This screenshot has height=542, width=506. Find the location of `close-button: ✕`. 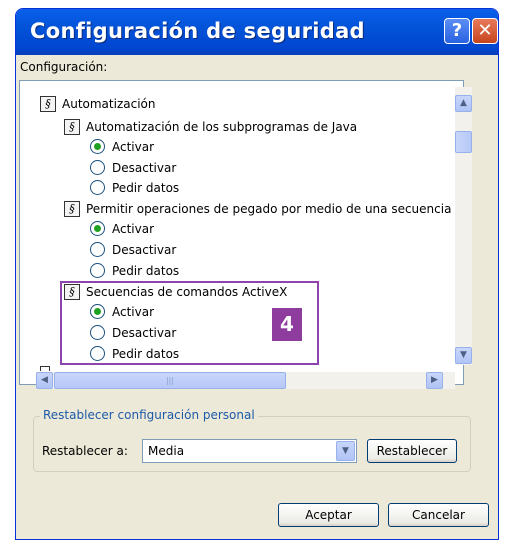

close-button: ✕ is located at coordinates (485, 31).